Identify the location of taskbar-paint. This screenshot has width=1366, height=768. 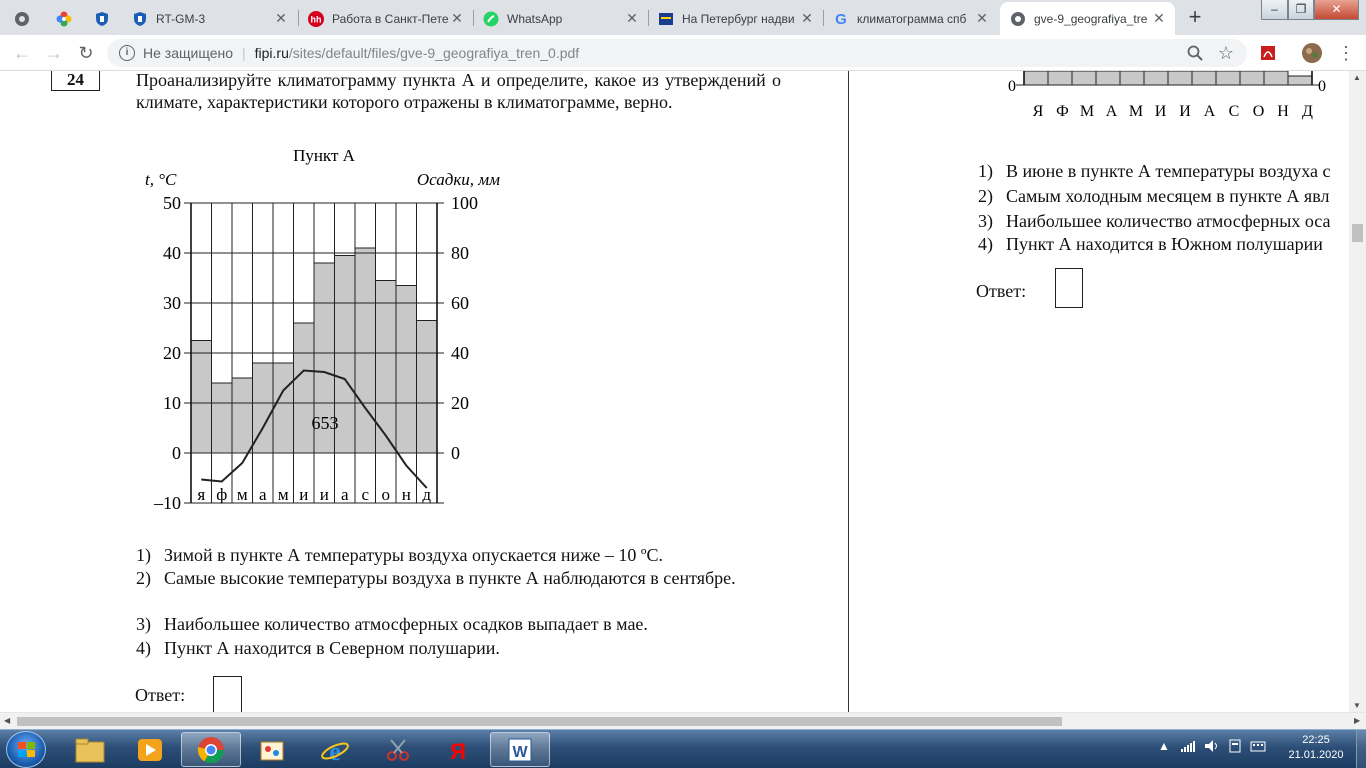
(272, 749).